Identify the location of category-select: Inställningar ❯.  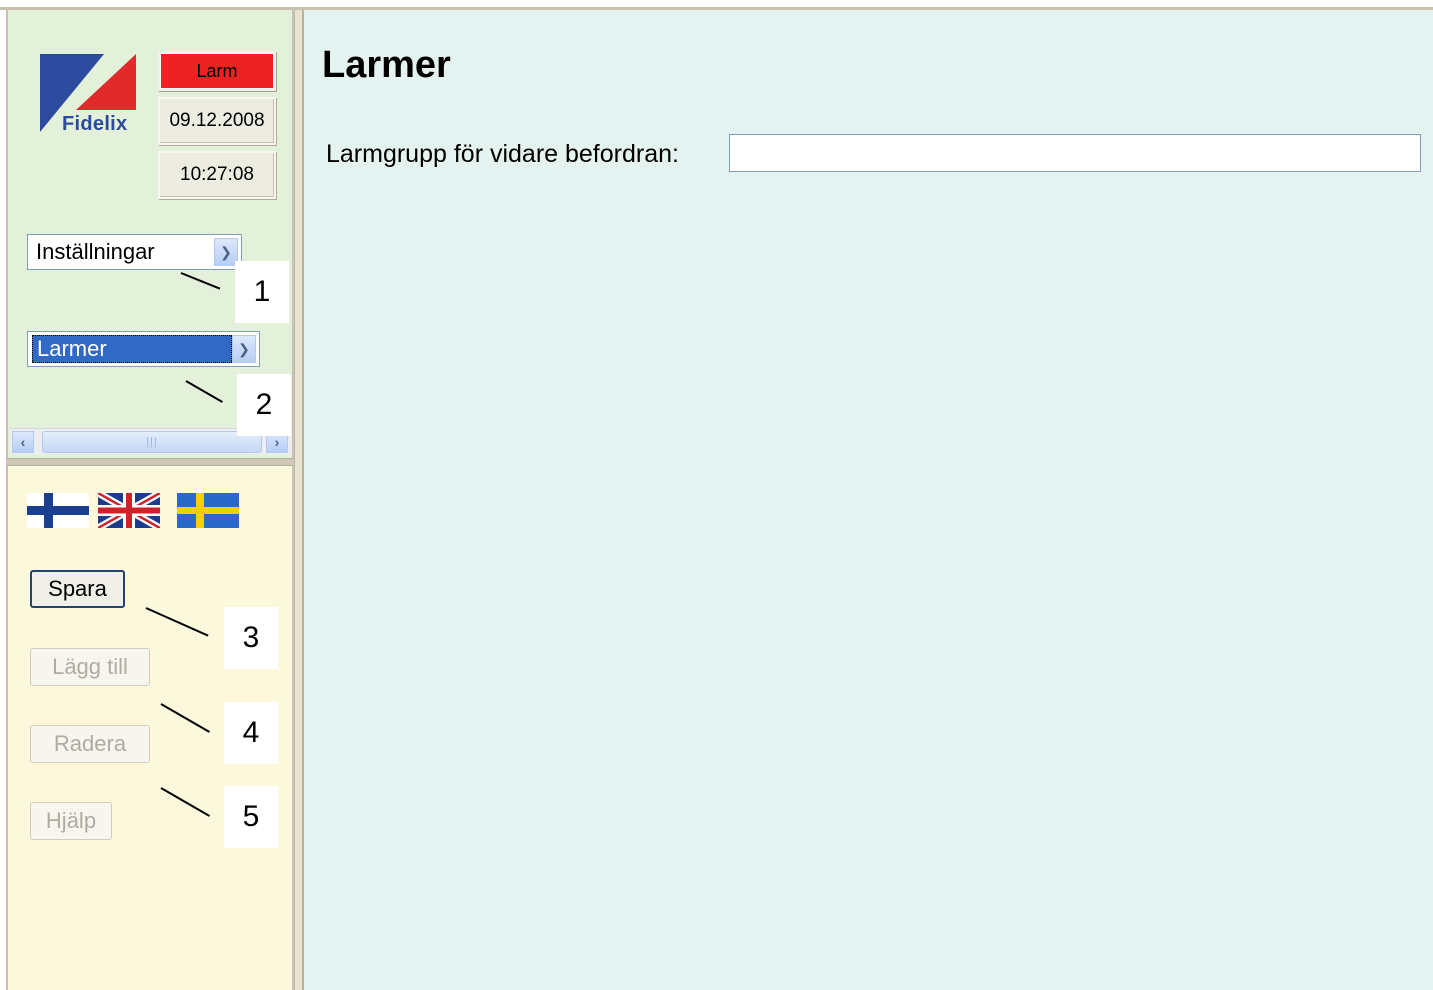
(134, 252).